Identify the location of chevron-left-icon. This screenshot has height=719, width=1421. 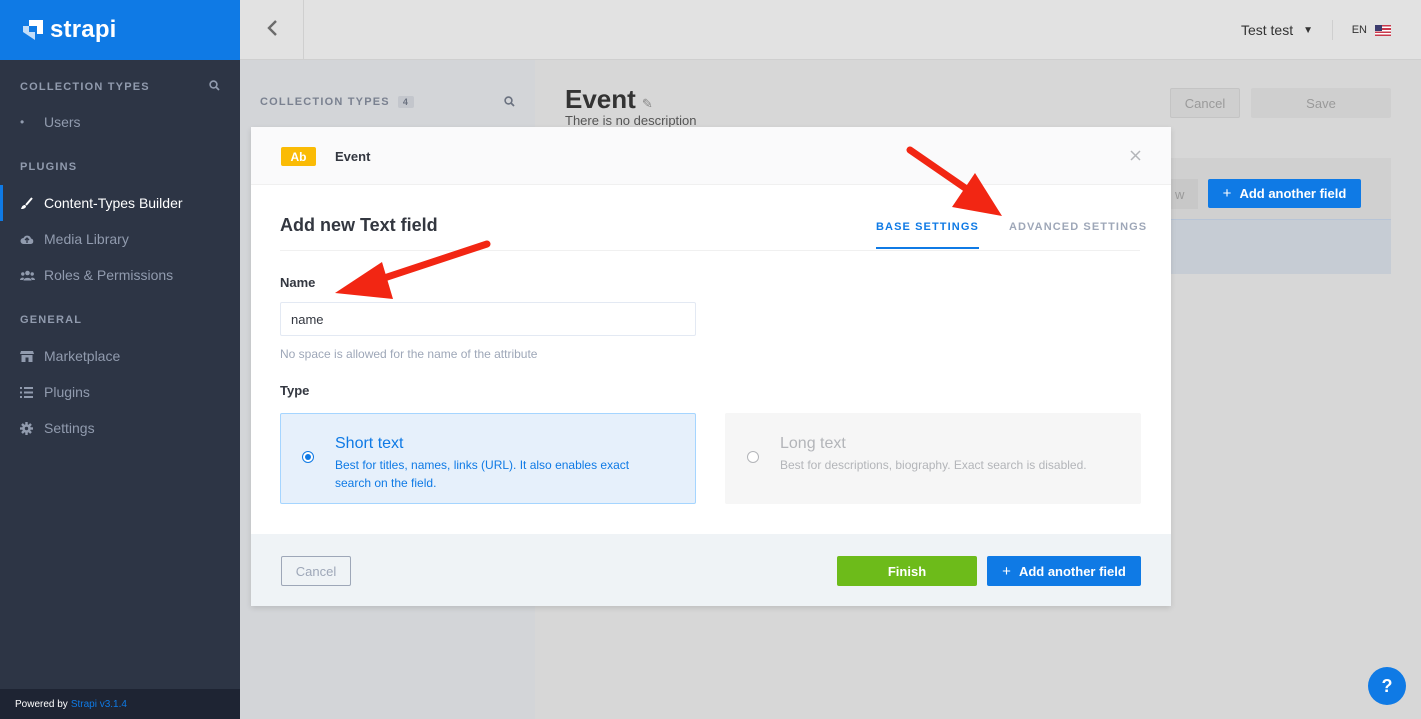
(272, 30).